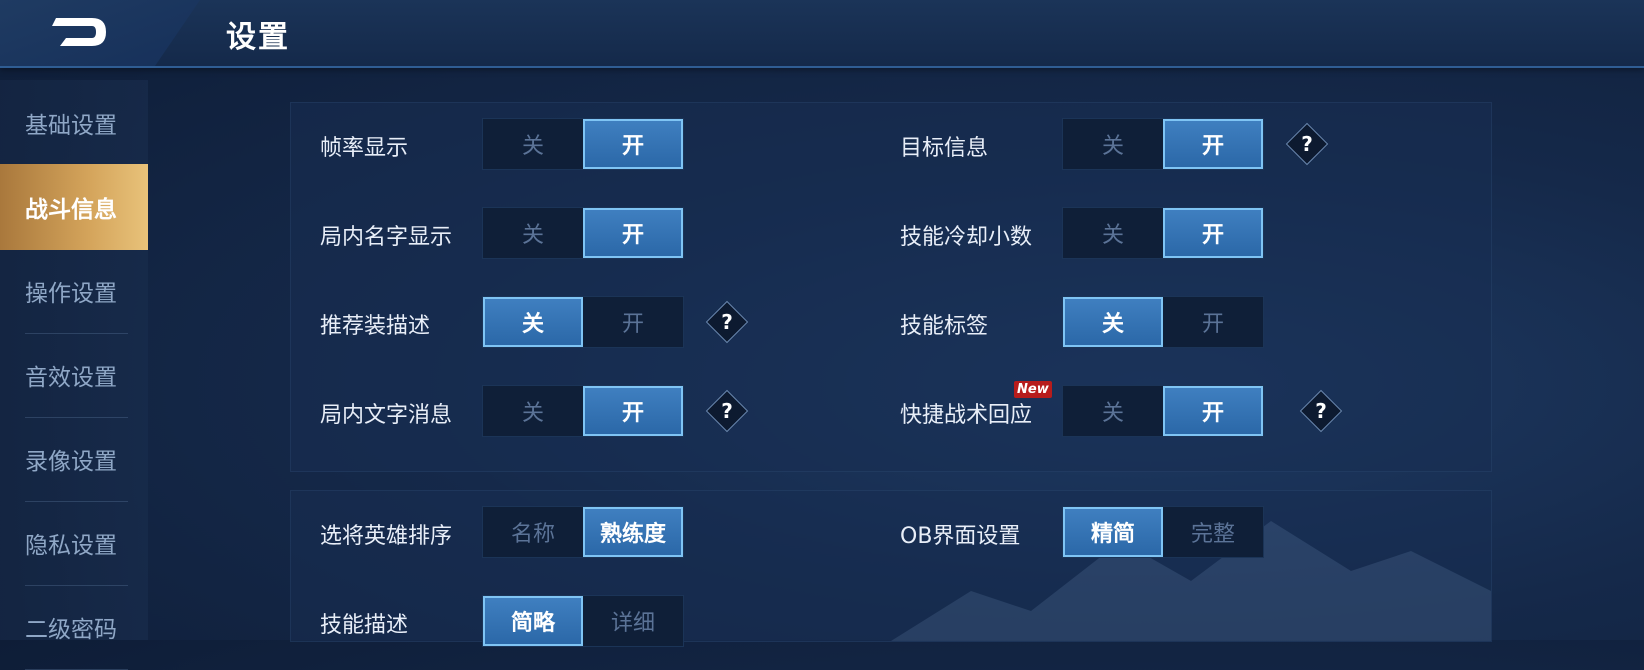  Describe the element at coordinates (633, 322) in the screenshot. I see `recommend-on-option: 开` at that location.